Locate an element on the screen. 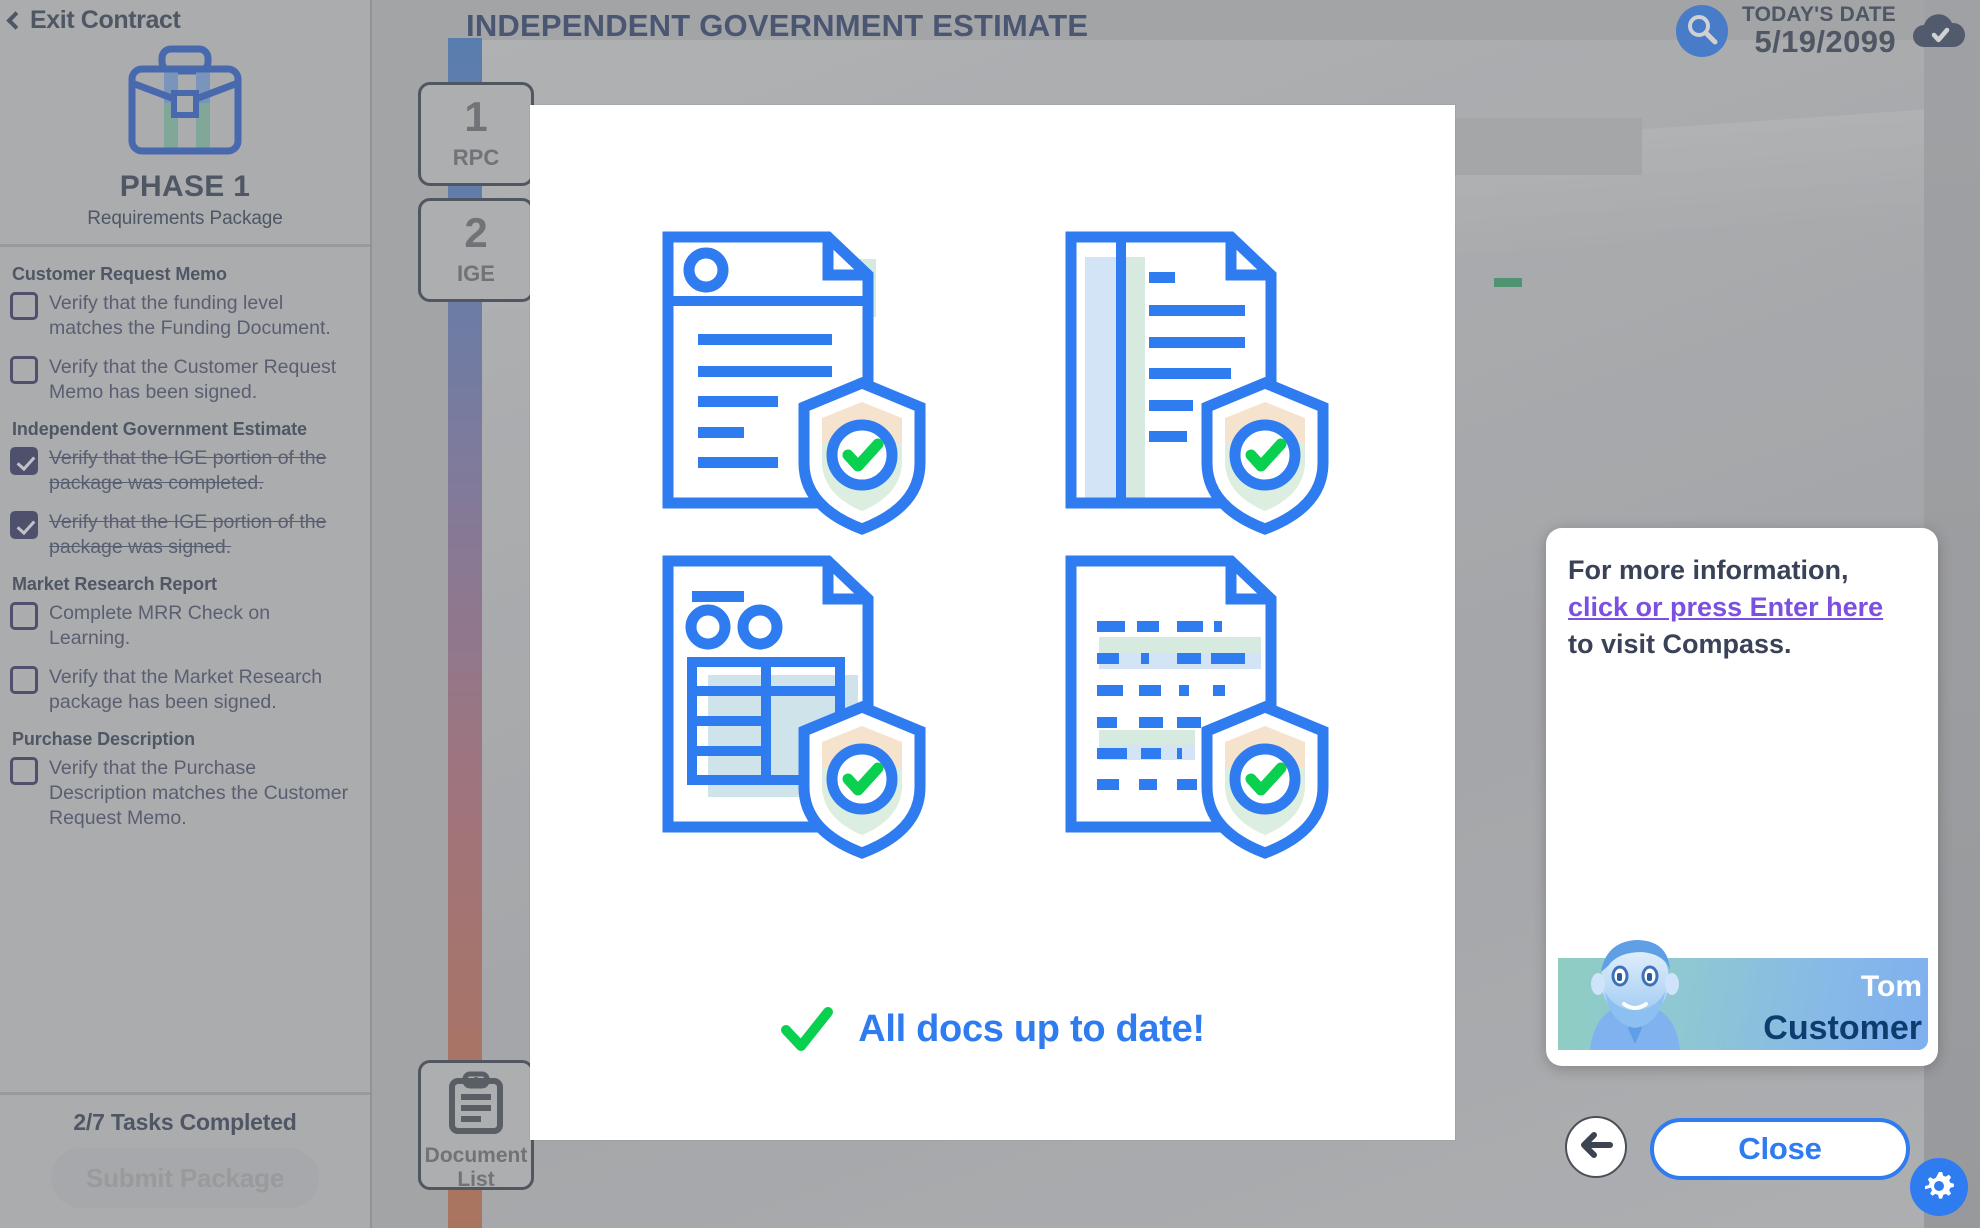  back-button is located at coordinates (1596, 1147).